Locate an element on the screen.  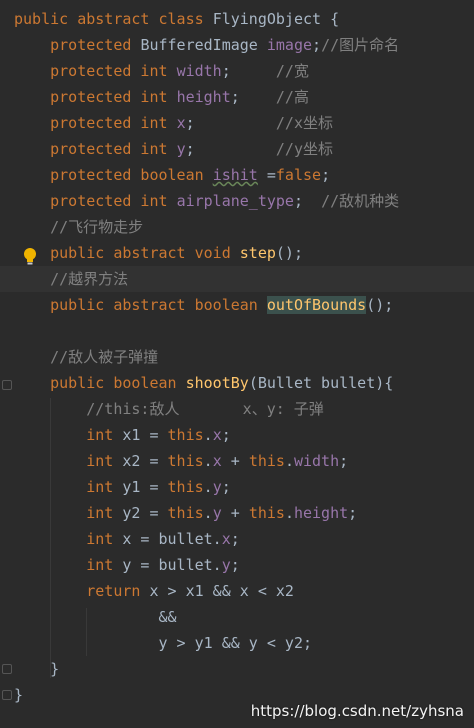
code-token: y2 = is located at coordinates (145, 513).